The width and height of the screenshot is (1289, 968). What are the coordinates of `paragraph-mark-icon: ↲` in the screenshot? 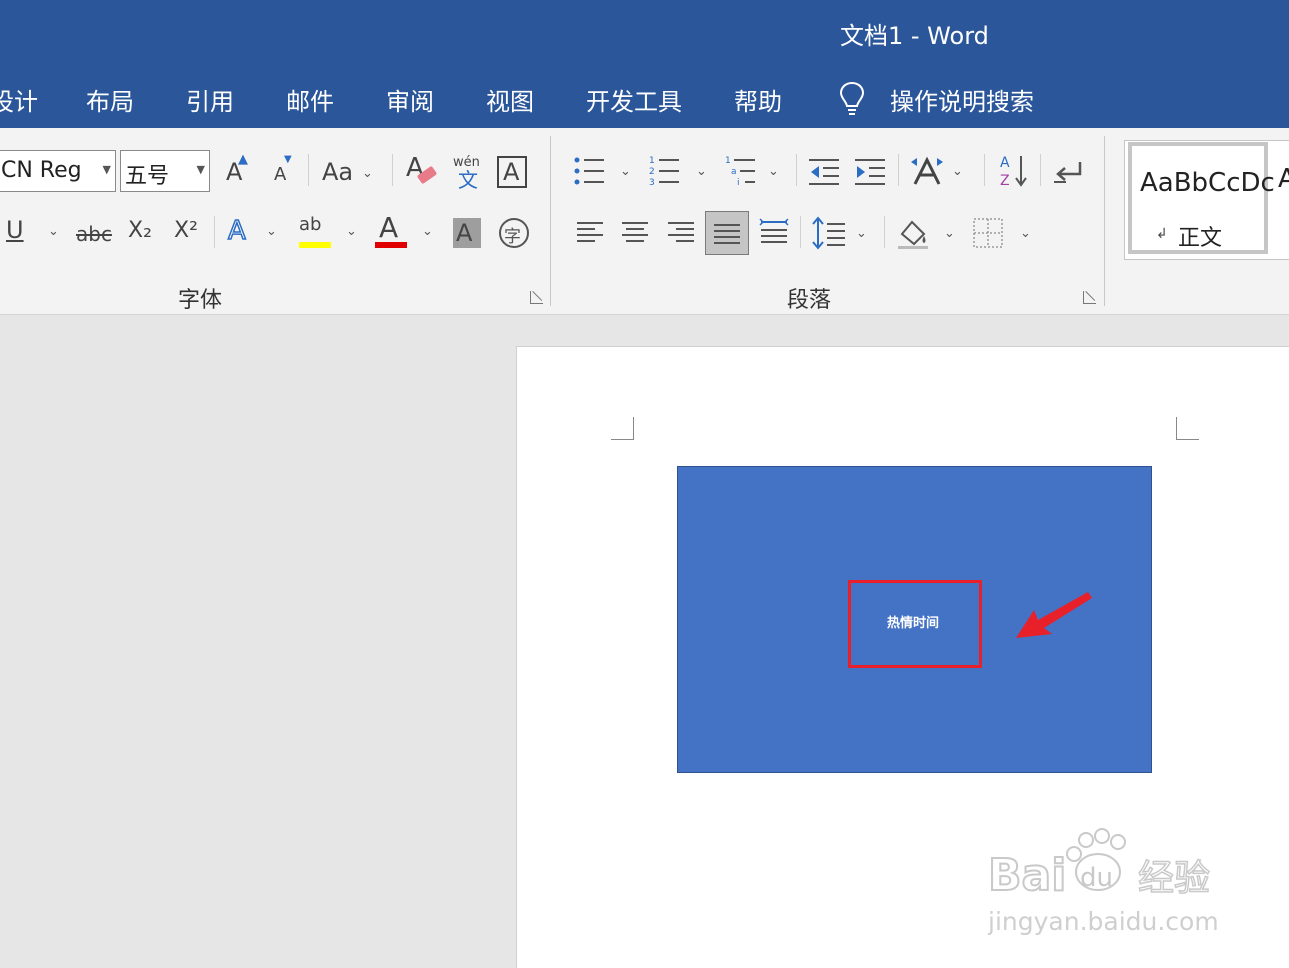 It's located at (1162, 234).